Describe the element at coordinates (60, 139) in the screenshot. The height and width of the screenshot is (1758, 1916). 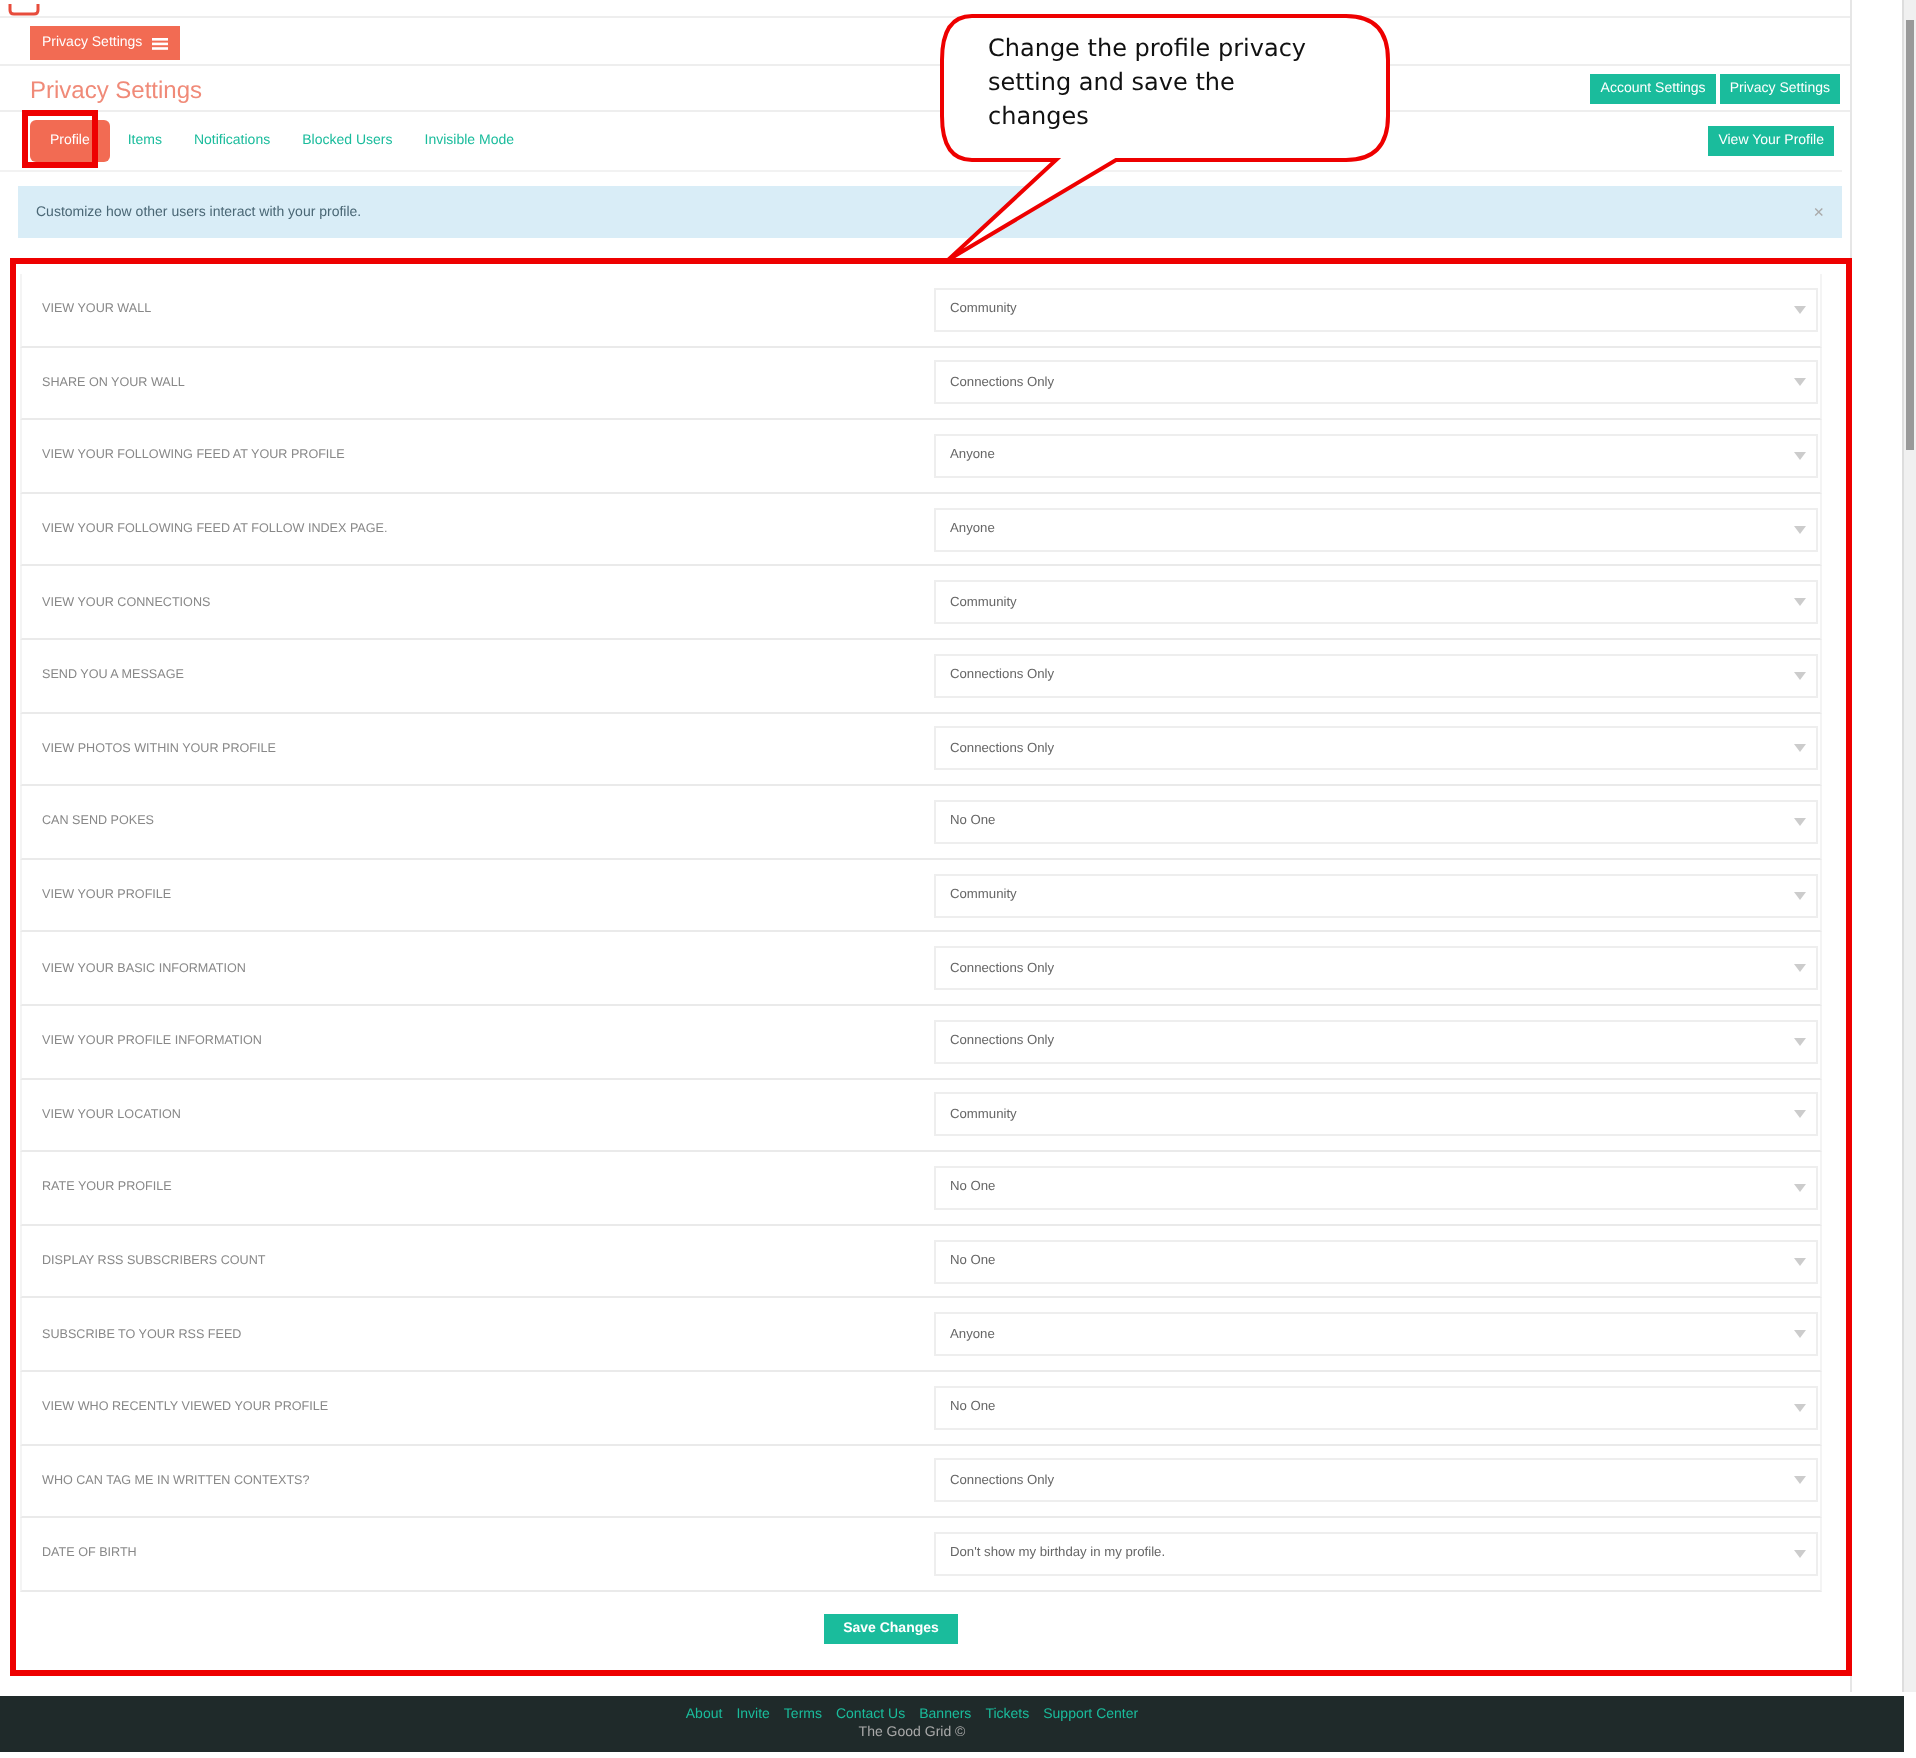
I see `highlight-frame` at that location.